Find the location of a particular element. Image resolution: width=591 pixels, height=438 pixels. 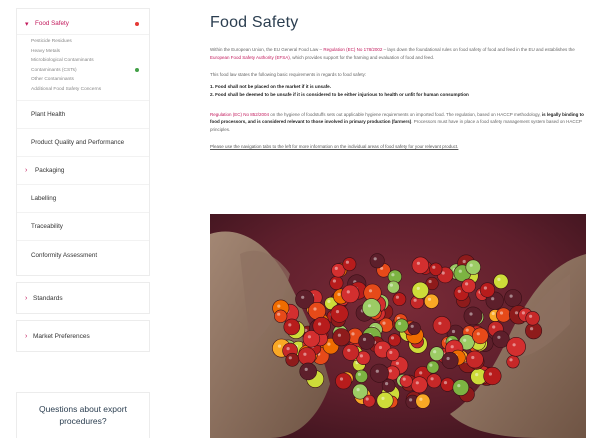

cta-title: Questions about export is located at coordinates (83, 409).